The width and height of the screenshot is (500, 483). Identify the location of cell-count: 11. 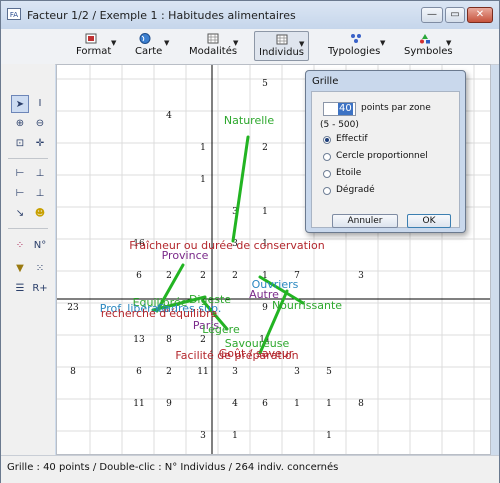
(202, 372).